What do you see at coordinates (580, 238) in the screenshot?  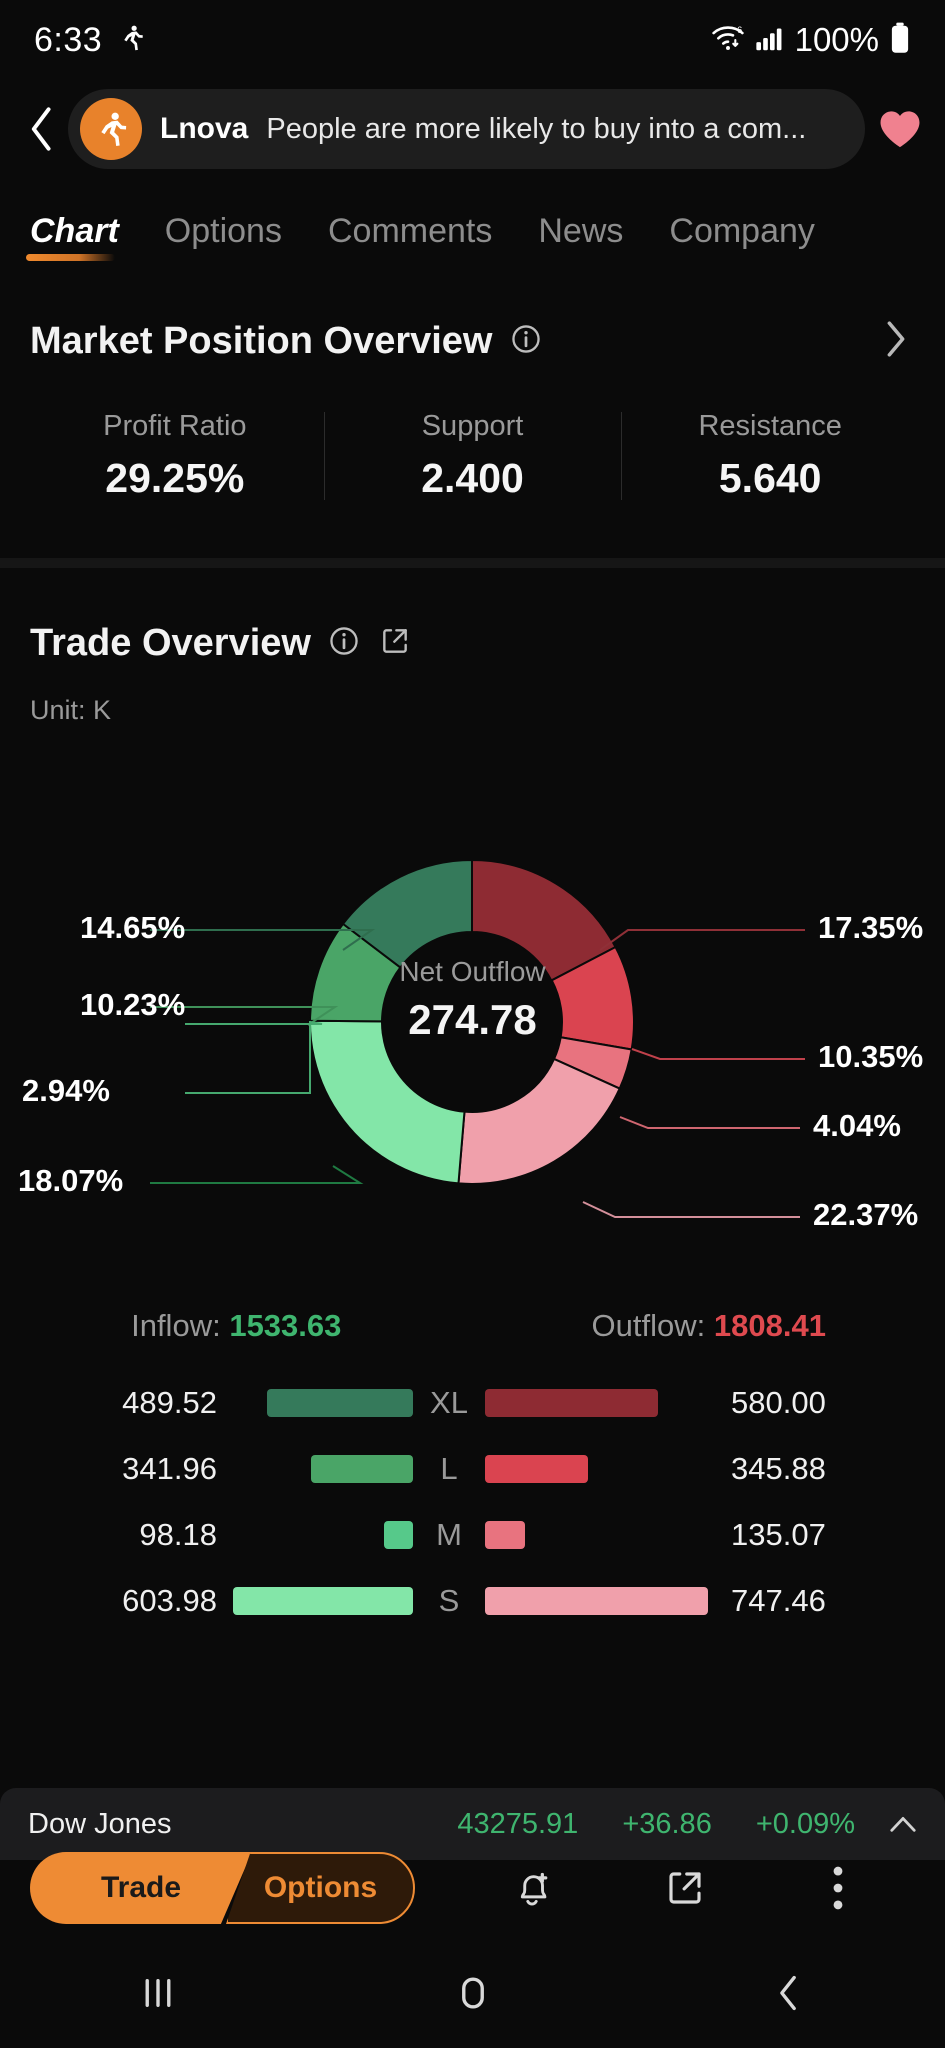 I see `tab-news: News` at bounding box center [580, 238].